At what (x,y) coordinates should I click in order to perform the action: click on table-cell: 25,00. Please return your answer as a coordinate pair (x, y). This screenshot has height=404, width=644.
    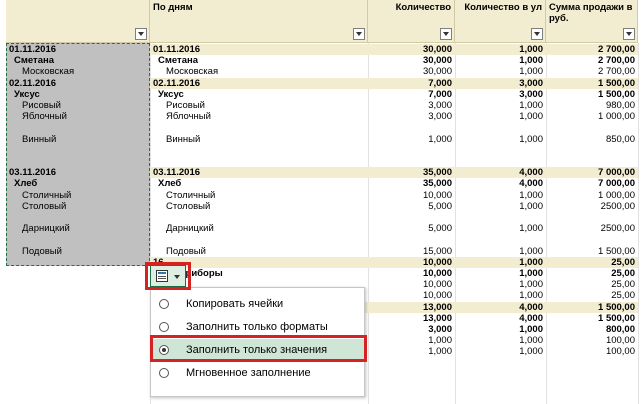
    Looking at the image, I should click on (592, 295).